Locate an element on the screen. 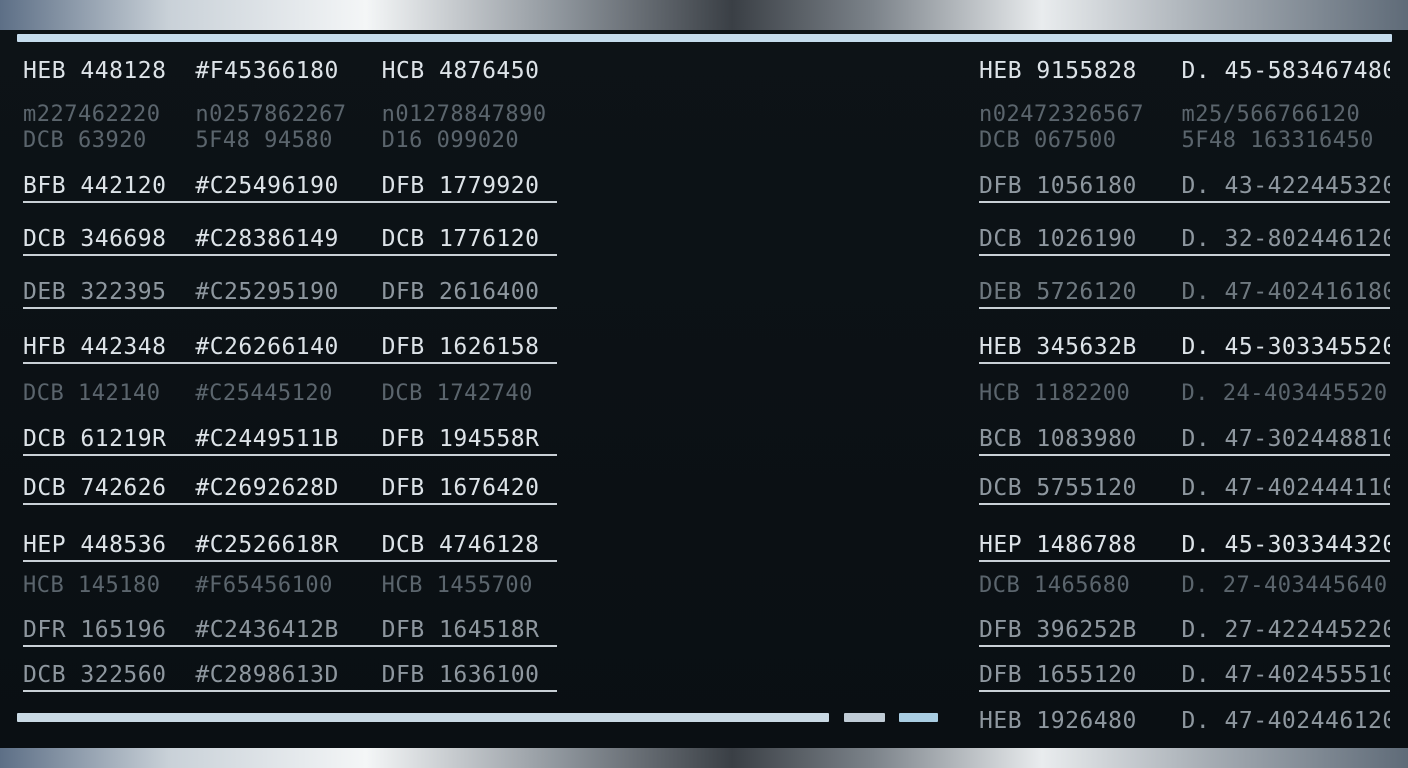  value-cell: D. 32-802446120 is located at coordinates (1286, 239).